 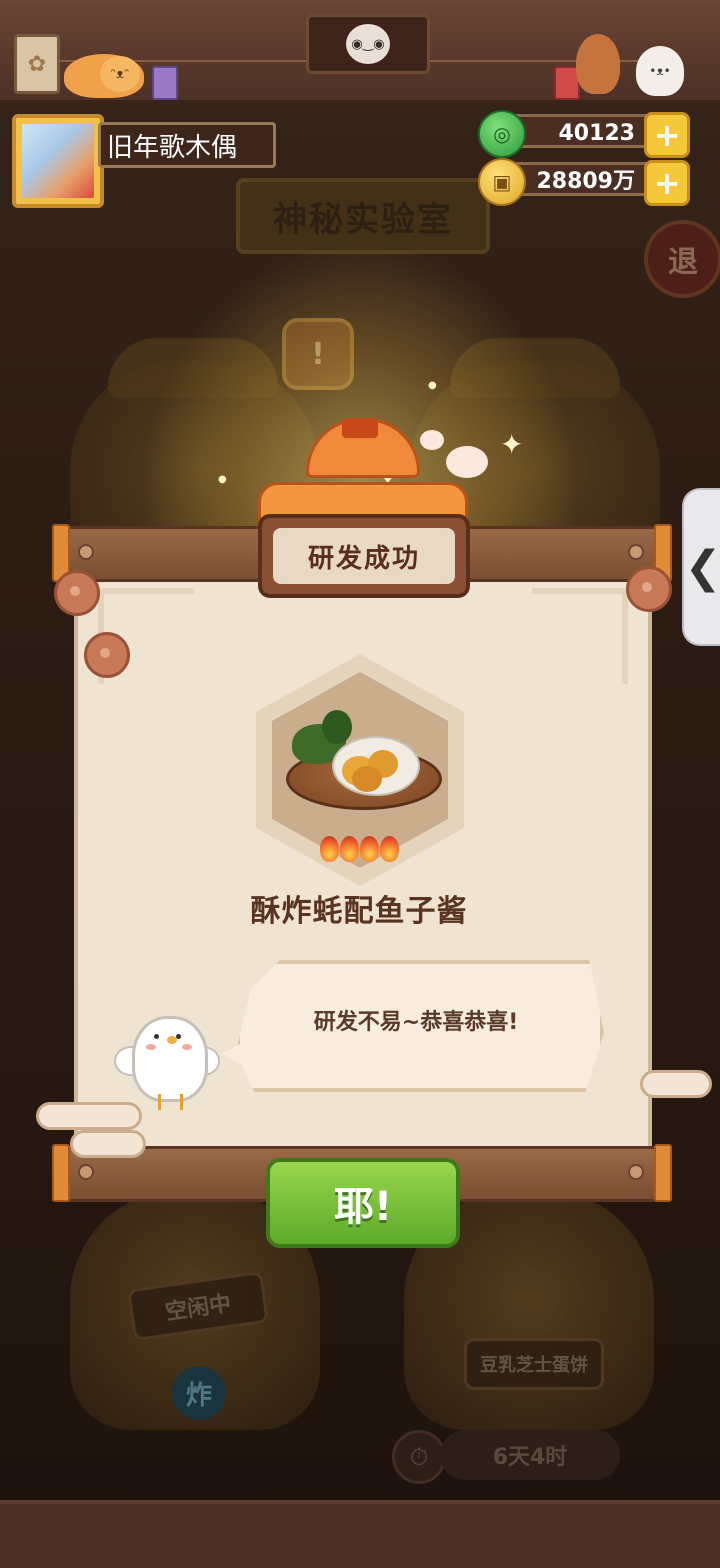 What do you see at coordinates (360, 1534) in the screenshot?
I see `floor` at bounding box center [360, 1534].